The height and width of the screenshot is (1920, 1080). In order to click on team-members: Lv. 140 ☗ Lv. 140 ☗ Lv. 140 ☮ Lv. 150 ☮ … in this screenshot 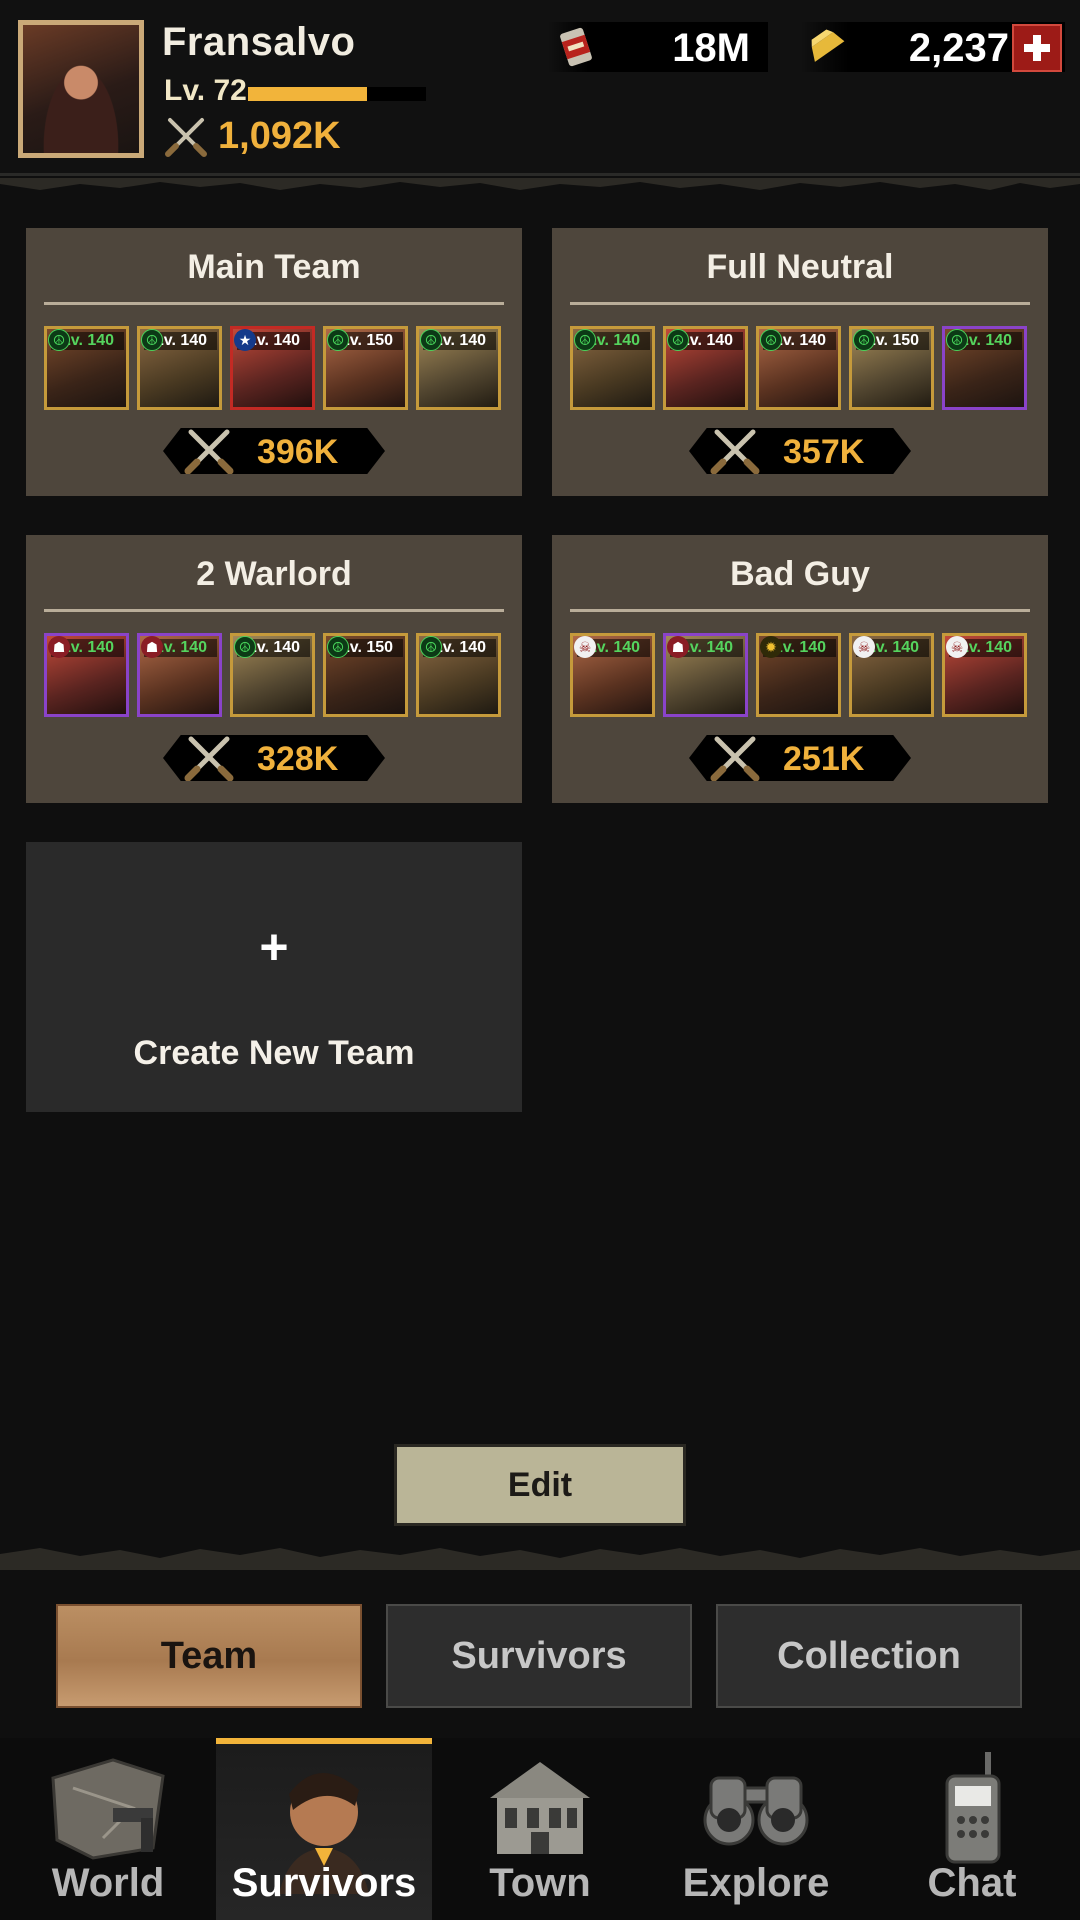, I will do `click(272, 675)`.